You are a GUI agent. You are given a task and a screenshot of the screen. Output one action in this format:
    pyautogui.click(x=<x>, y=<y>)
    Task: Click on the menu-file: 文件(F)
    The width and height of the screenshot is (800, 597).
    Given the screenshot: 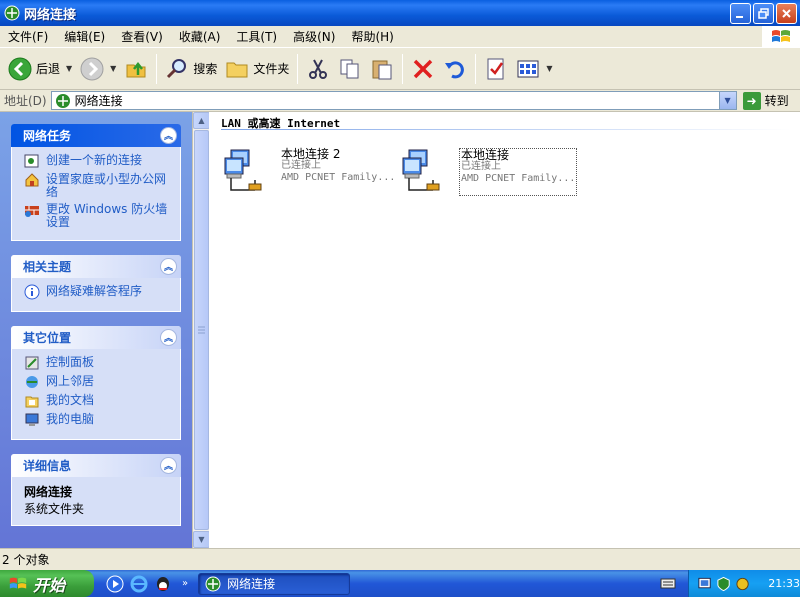 What is the action you would take?
    pyautogui.click(x=28, y=37)
    